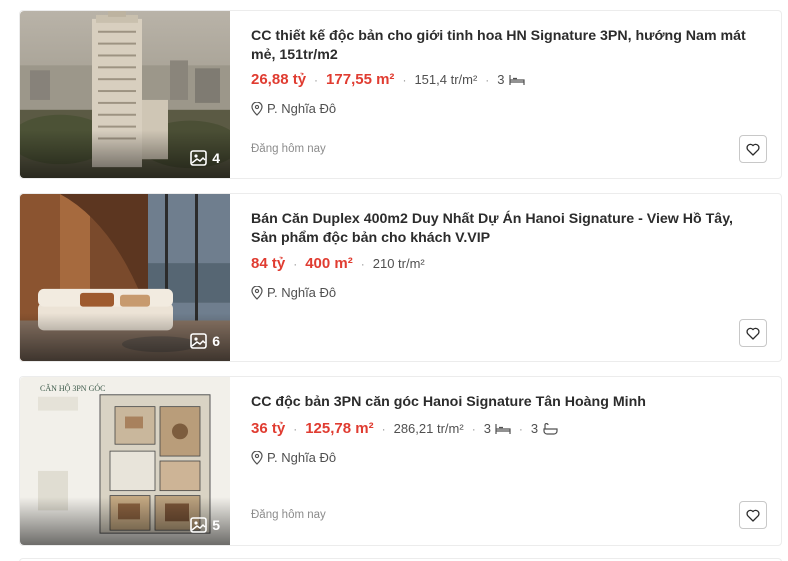 Image resolution: width=788 pixels, height=561 pixels. What do you see at coordinates (279, 79) in the screenshot?
I see `listing-price: 26,88 tỷ` at bounding box center [279, 79].